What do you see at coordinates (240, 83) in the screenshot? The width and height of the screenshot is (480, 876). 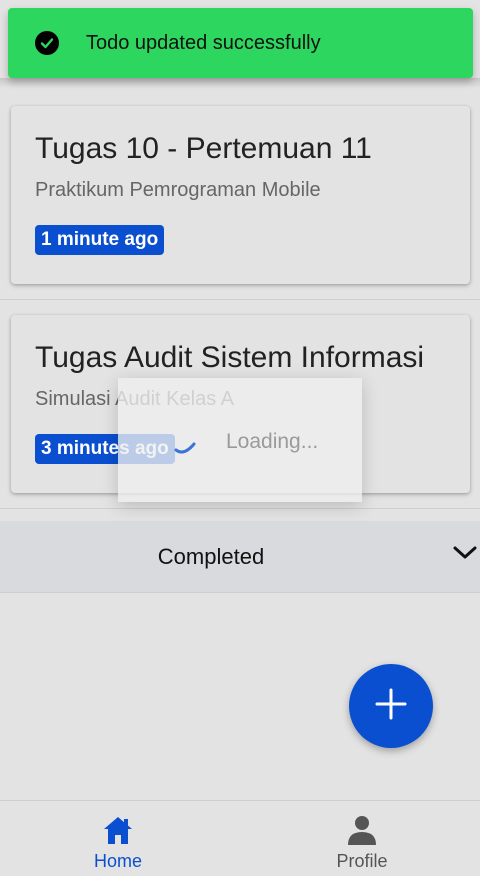 I see `header-shadow` at bounding box center [240, 83].